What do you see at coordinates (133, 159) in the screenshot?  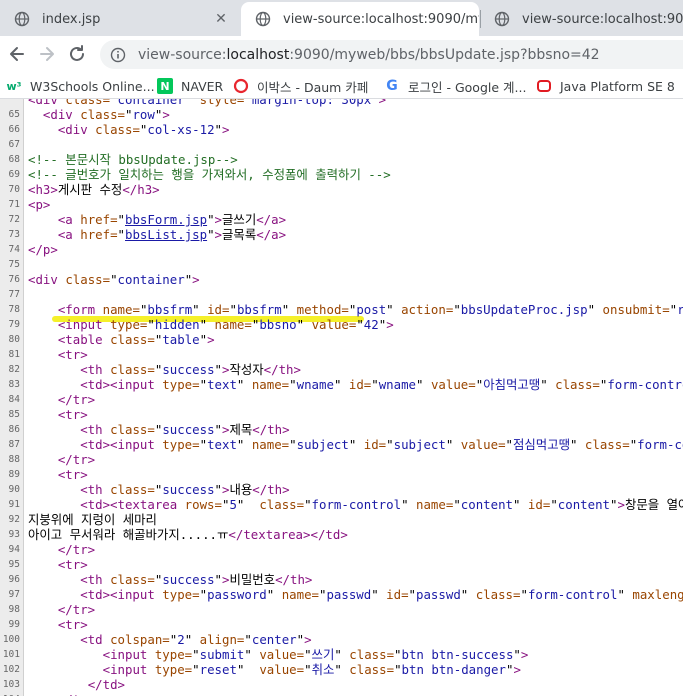 I see `line-code: <!-- 본문시작 bbsUpdate.jsp-->` at bounding box center [133, 159].